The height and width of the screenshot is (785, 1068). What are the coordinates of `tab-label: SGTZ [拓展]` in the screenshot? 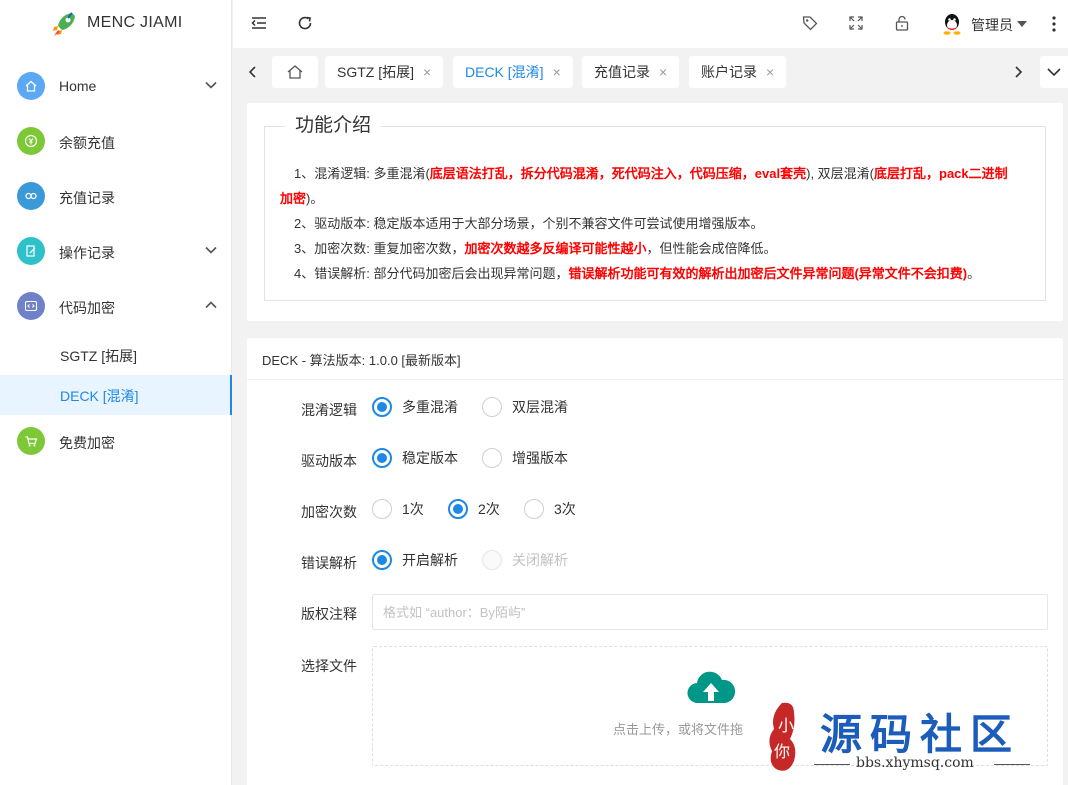 It's located at (375, 72).